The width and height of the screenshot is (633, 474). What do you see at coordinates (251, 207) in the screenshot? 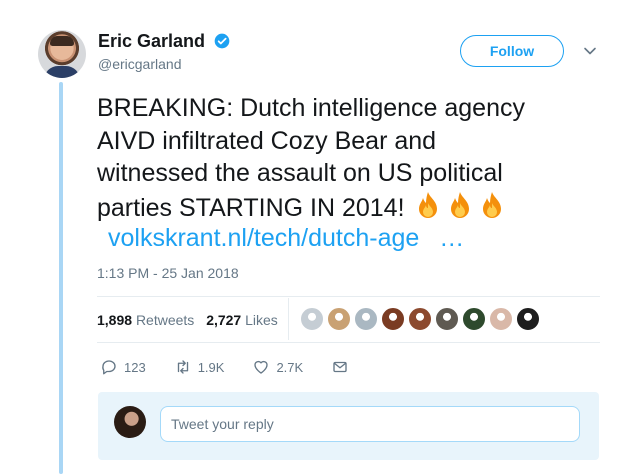
I see `tweet-line: parties STARTING IN 2014!` at bounding box center [251, 207].